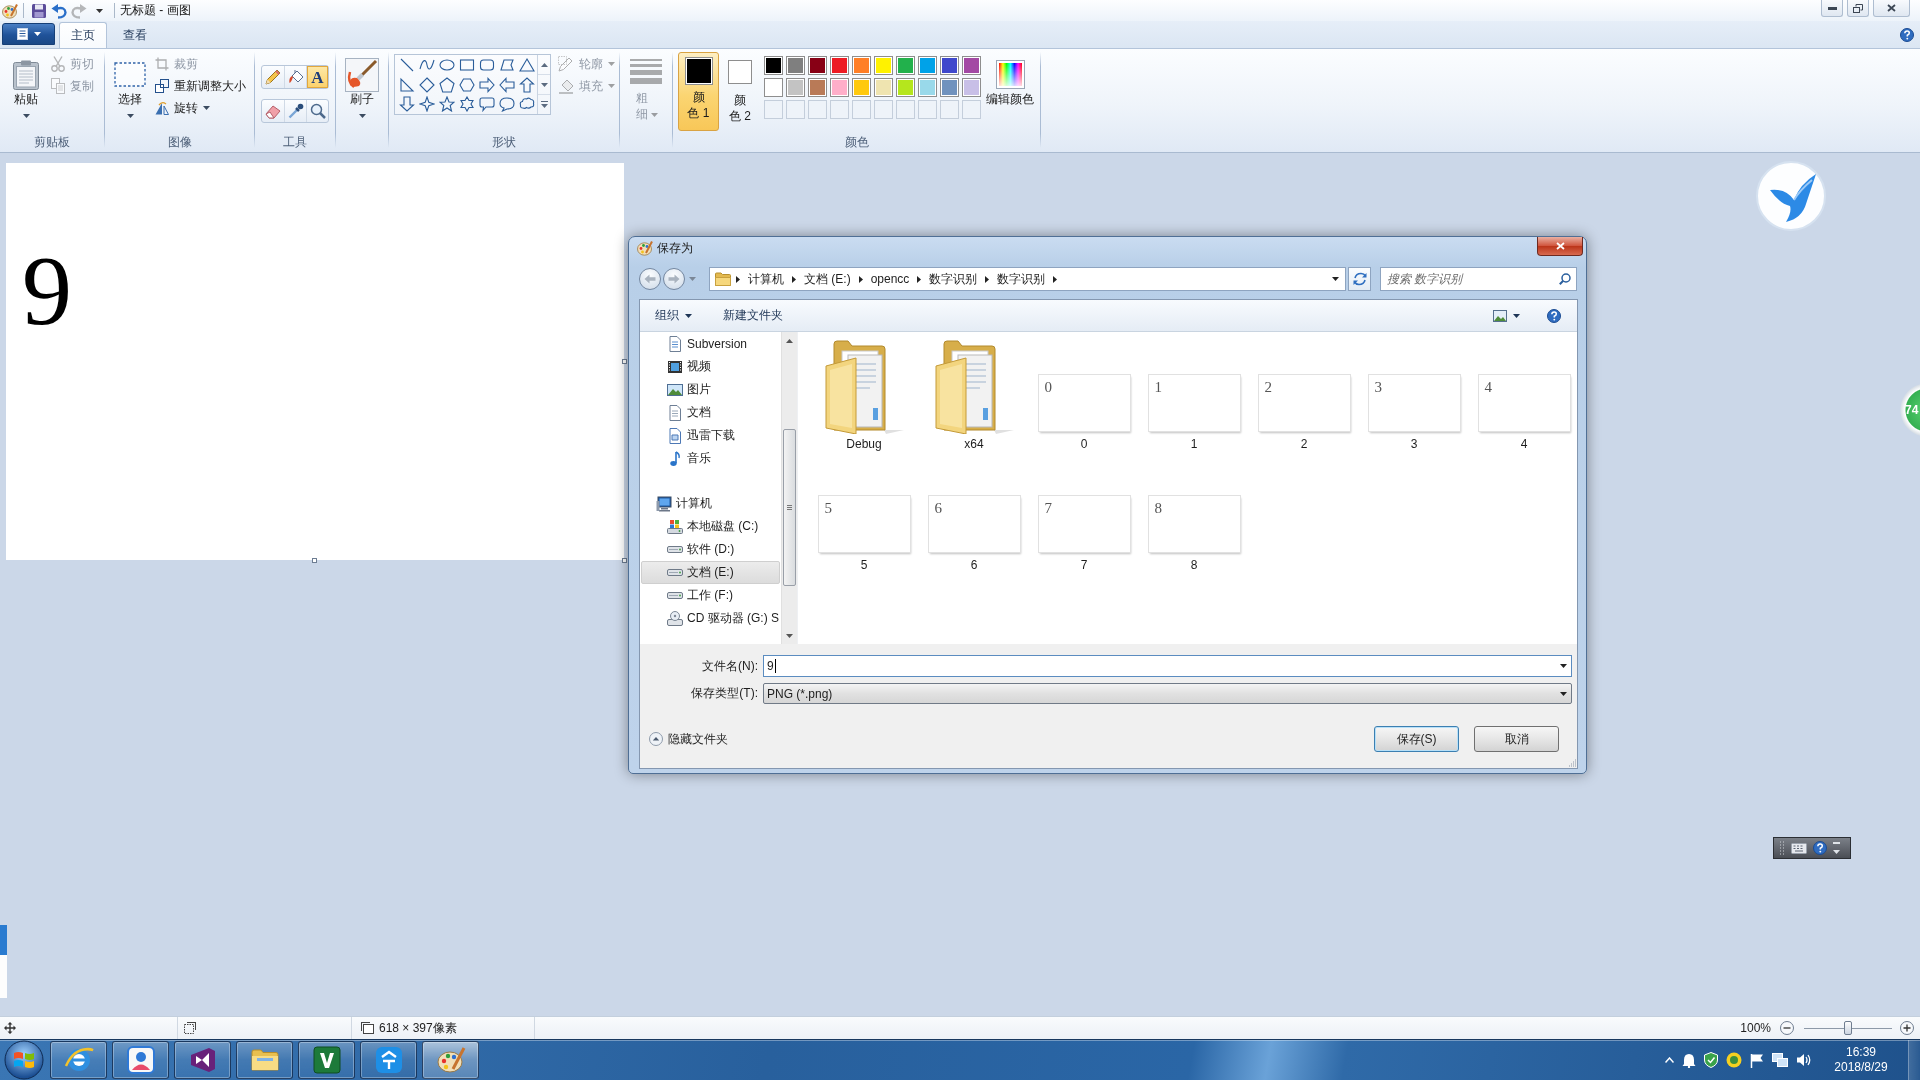  What do you see at coordinates (24, 1060) in the screenshot?
I see `start-icon` at bounding box center [24, 1060].